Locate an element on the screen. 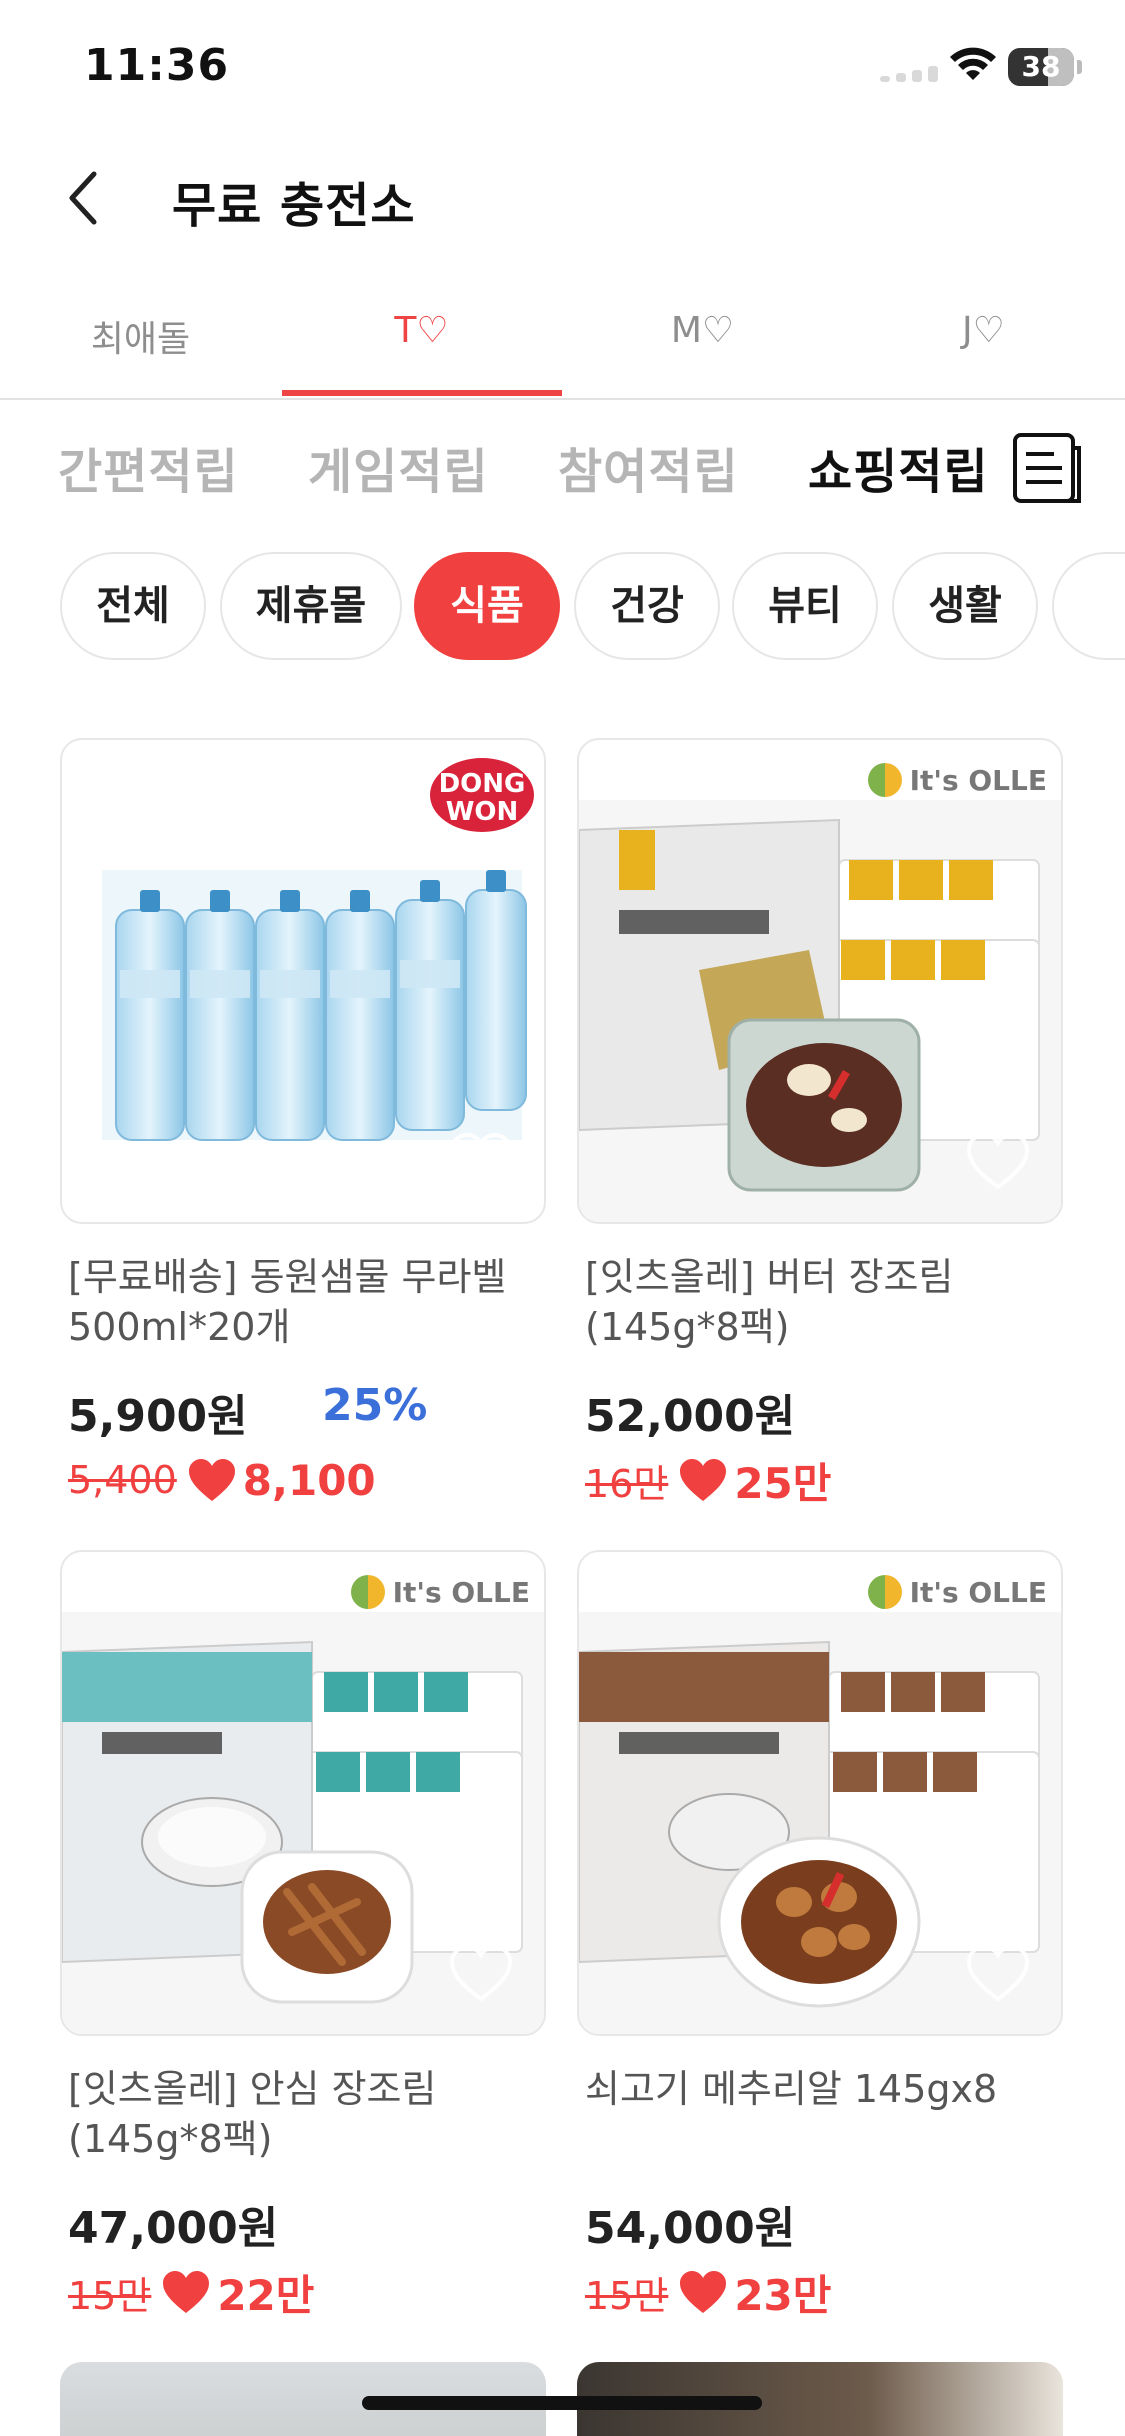  original-price: 16만 is located at coordinates (627, 1483).